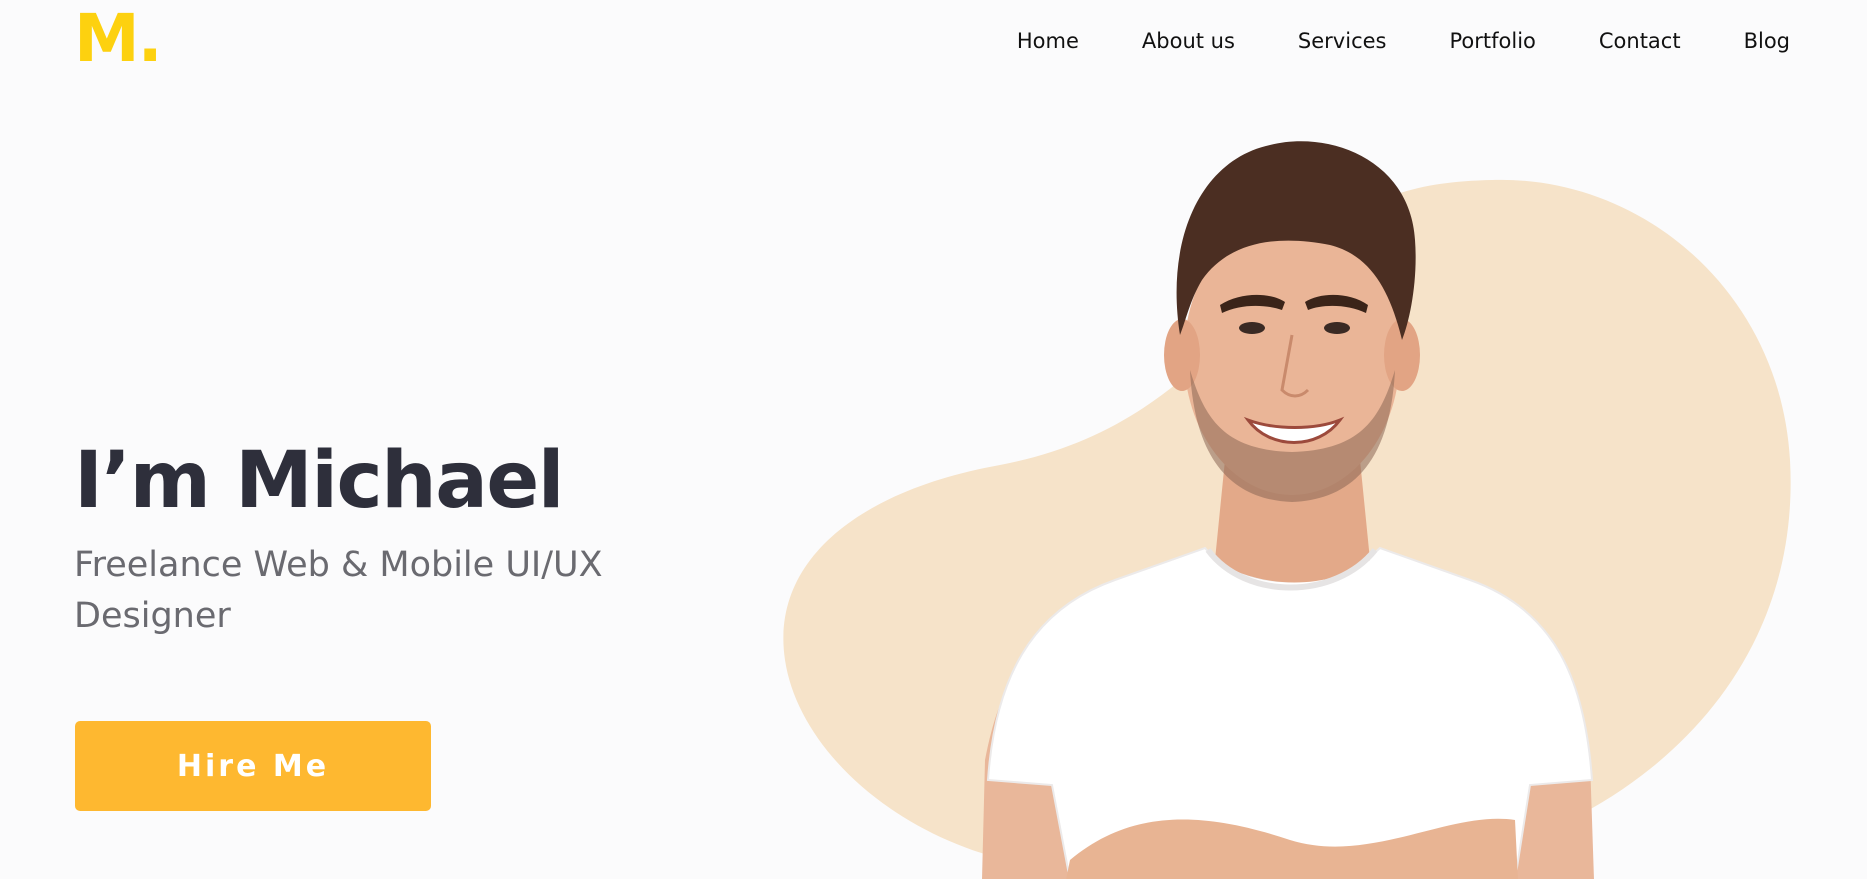 The height and width of the screenshot is (879, 1867). Describe the element at coordinates (1767, 41) in the screenshot. I see `nav-item-blog: Blog` at that location.